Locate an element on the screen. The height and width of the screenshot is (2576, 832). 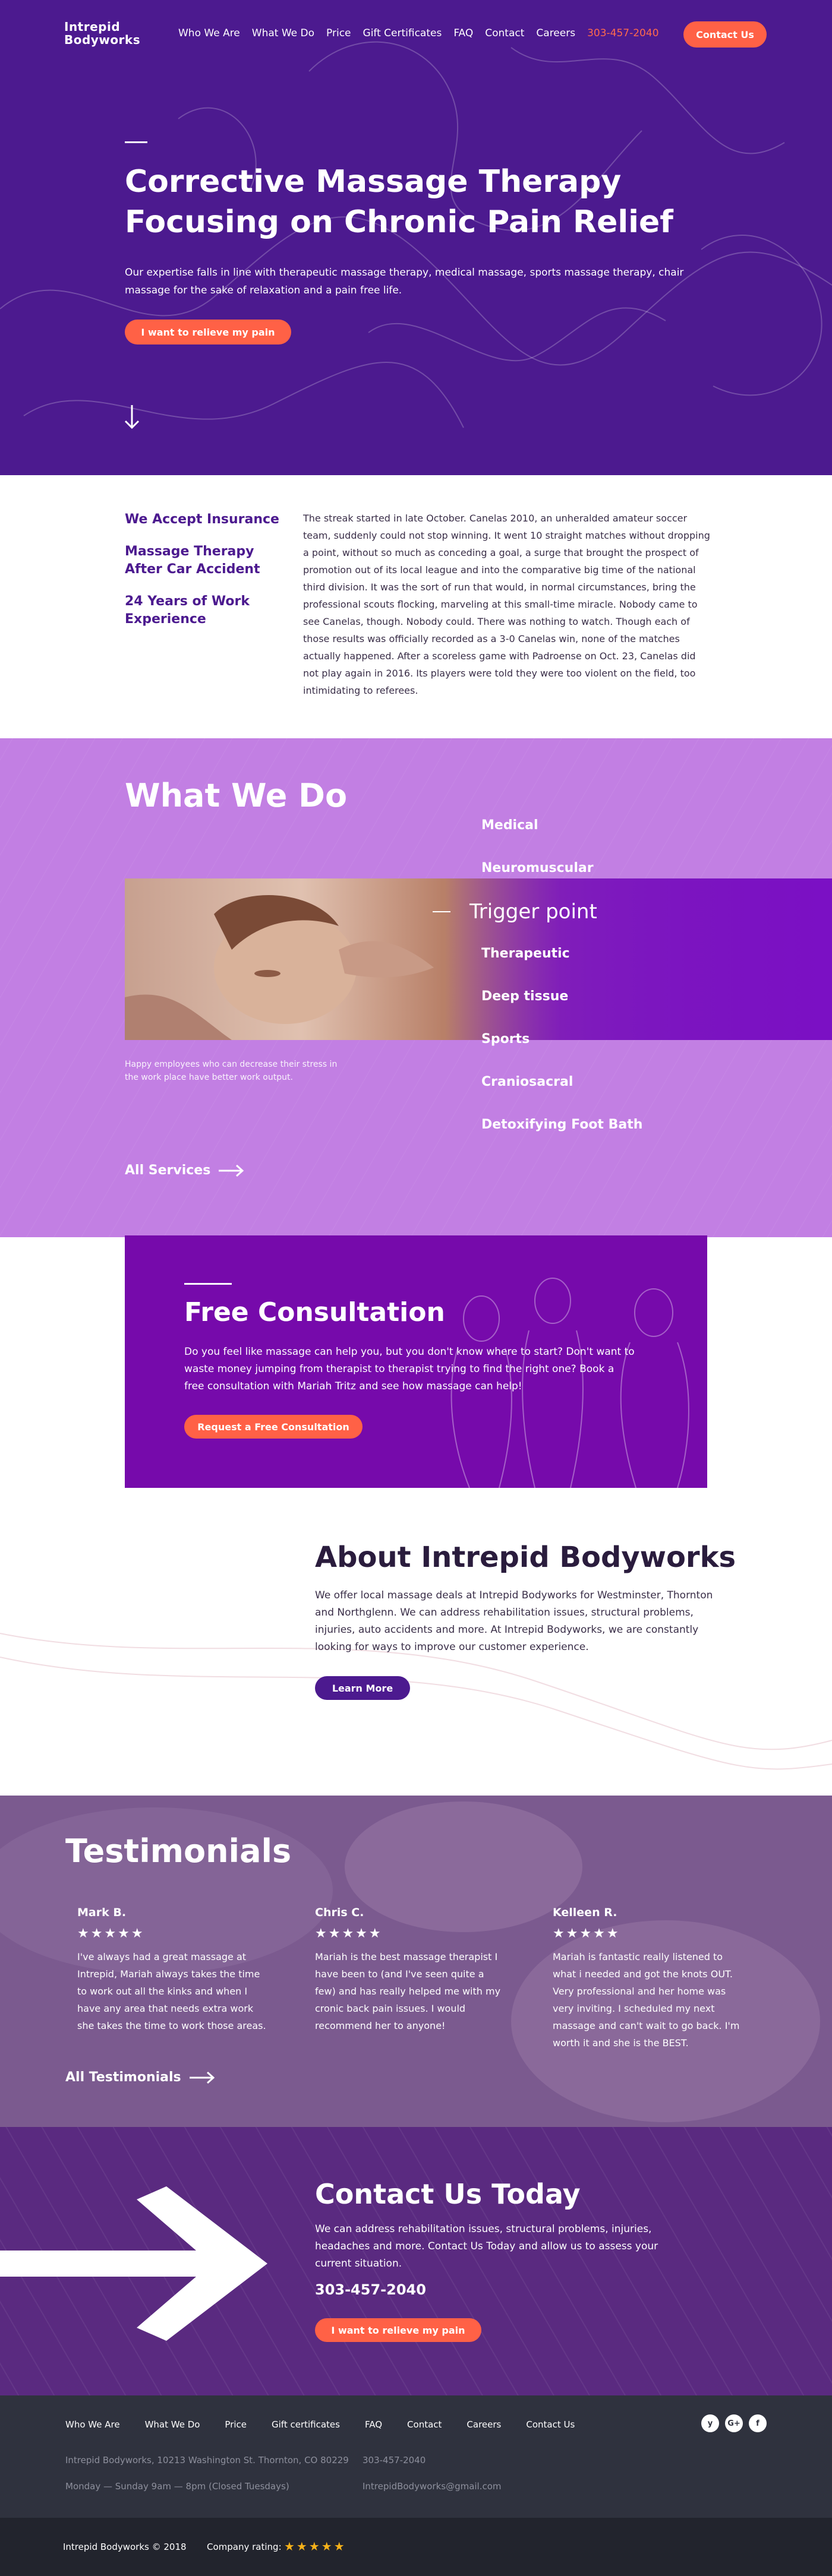
service-craniosacral: Craniosacral is located at coordinates (527, 1081).